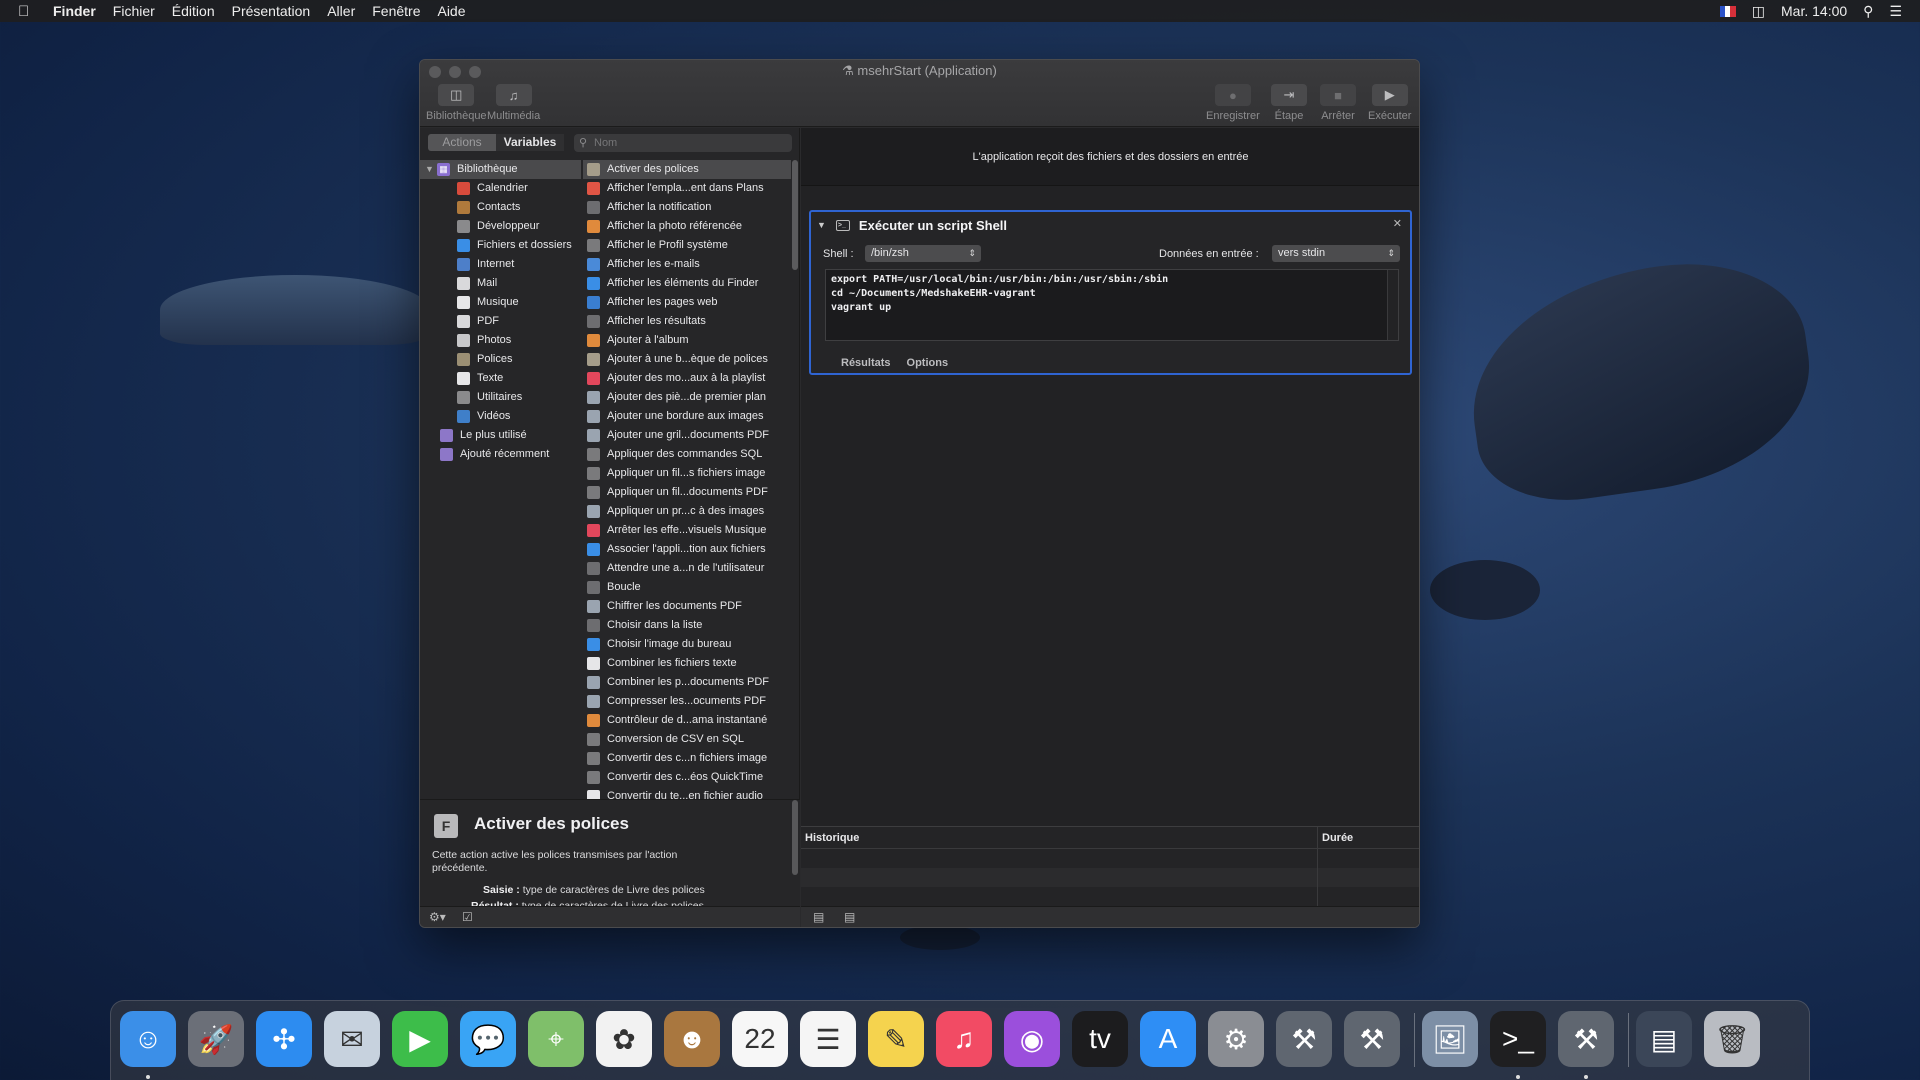 The width and height of the screenshot is (1920, 1080). What do you see at coordinates (462, 142) in the screenshot?
I see `tab-actions: Actions` at bounding box center [462, 142].